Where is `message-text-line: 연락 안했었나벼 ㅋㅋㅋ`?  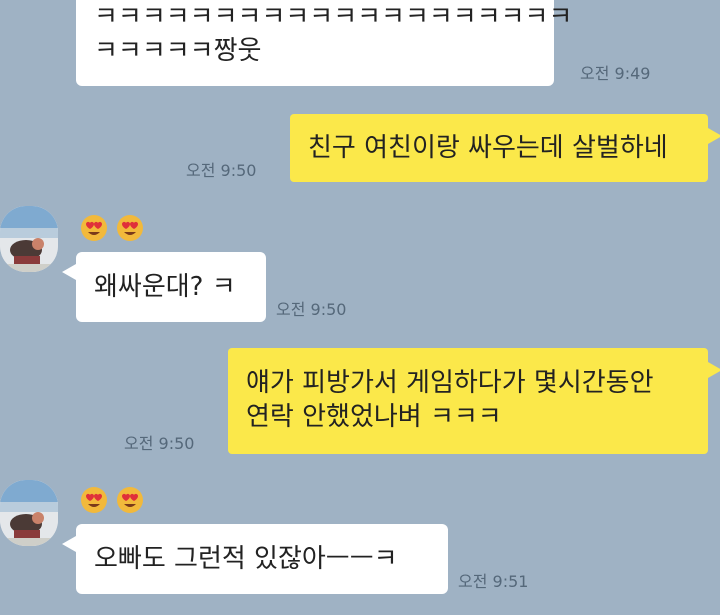 message-text-line: 연락 안했었나벼 ㅋㅋㅋ is located at coordinates (374, 417).